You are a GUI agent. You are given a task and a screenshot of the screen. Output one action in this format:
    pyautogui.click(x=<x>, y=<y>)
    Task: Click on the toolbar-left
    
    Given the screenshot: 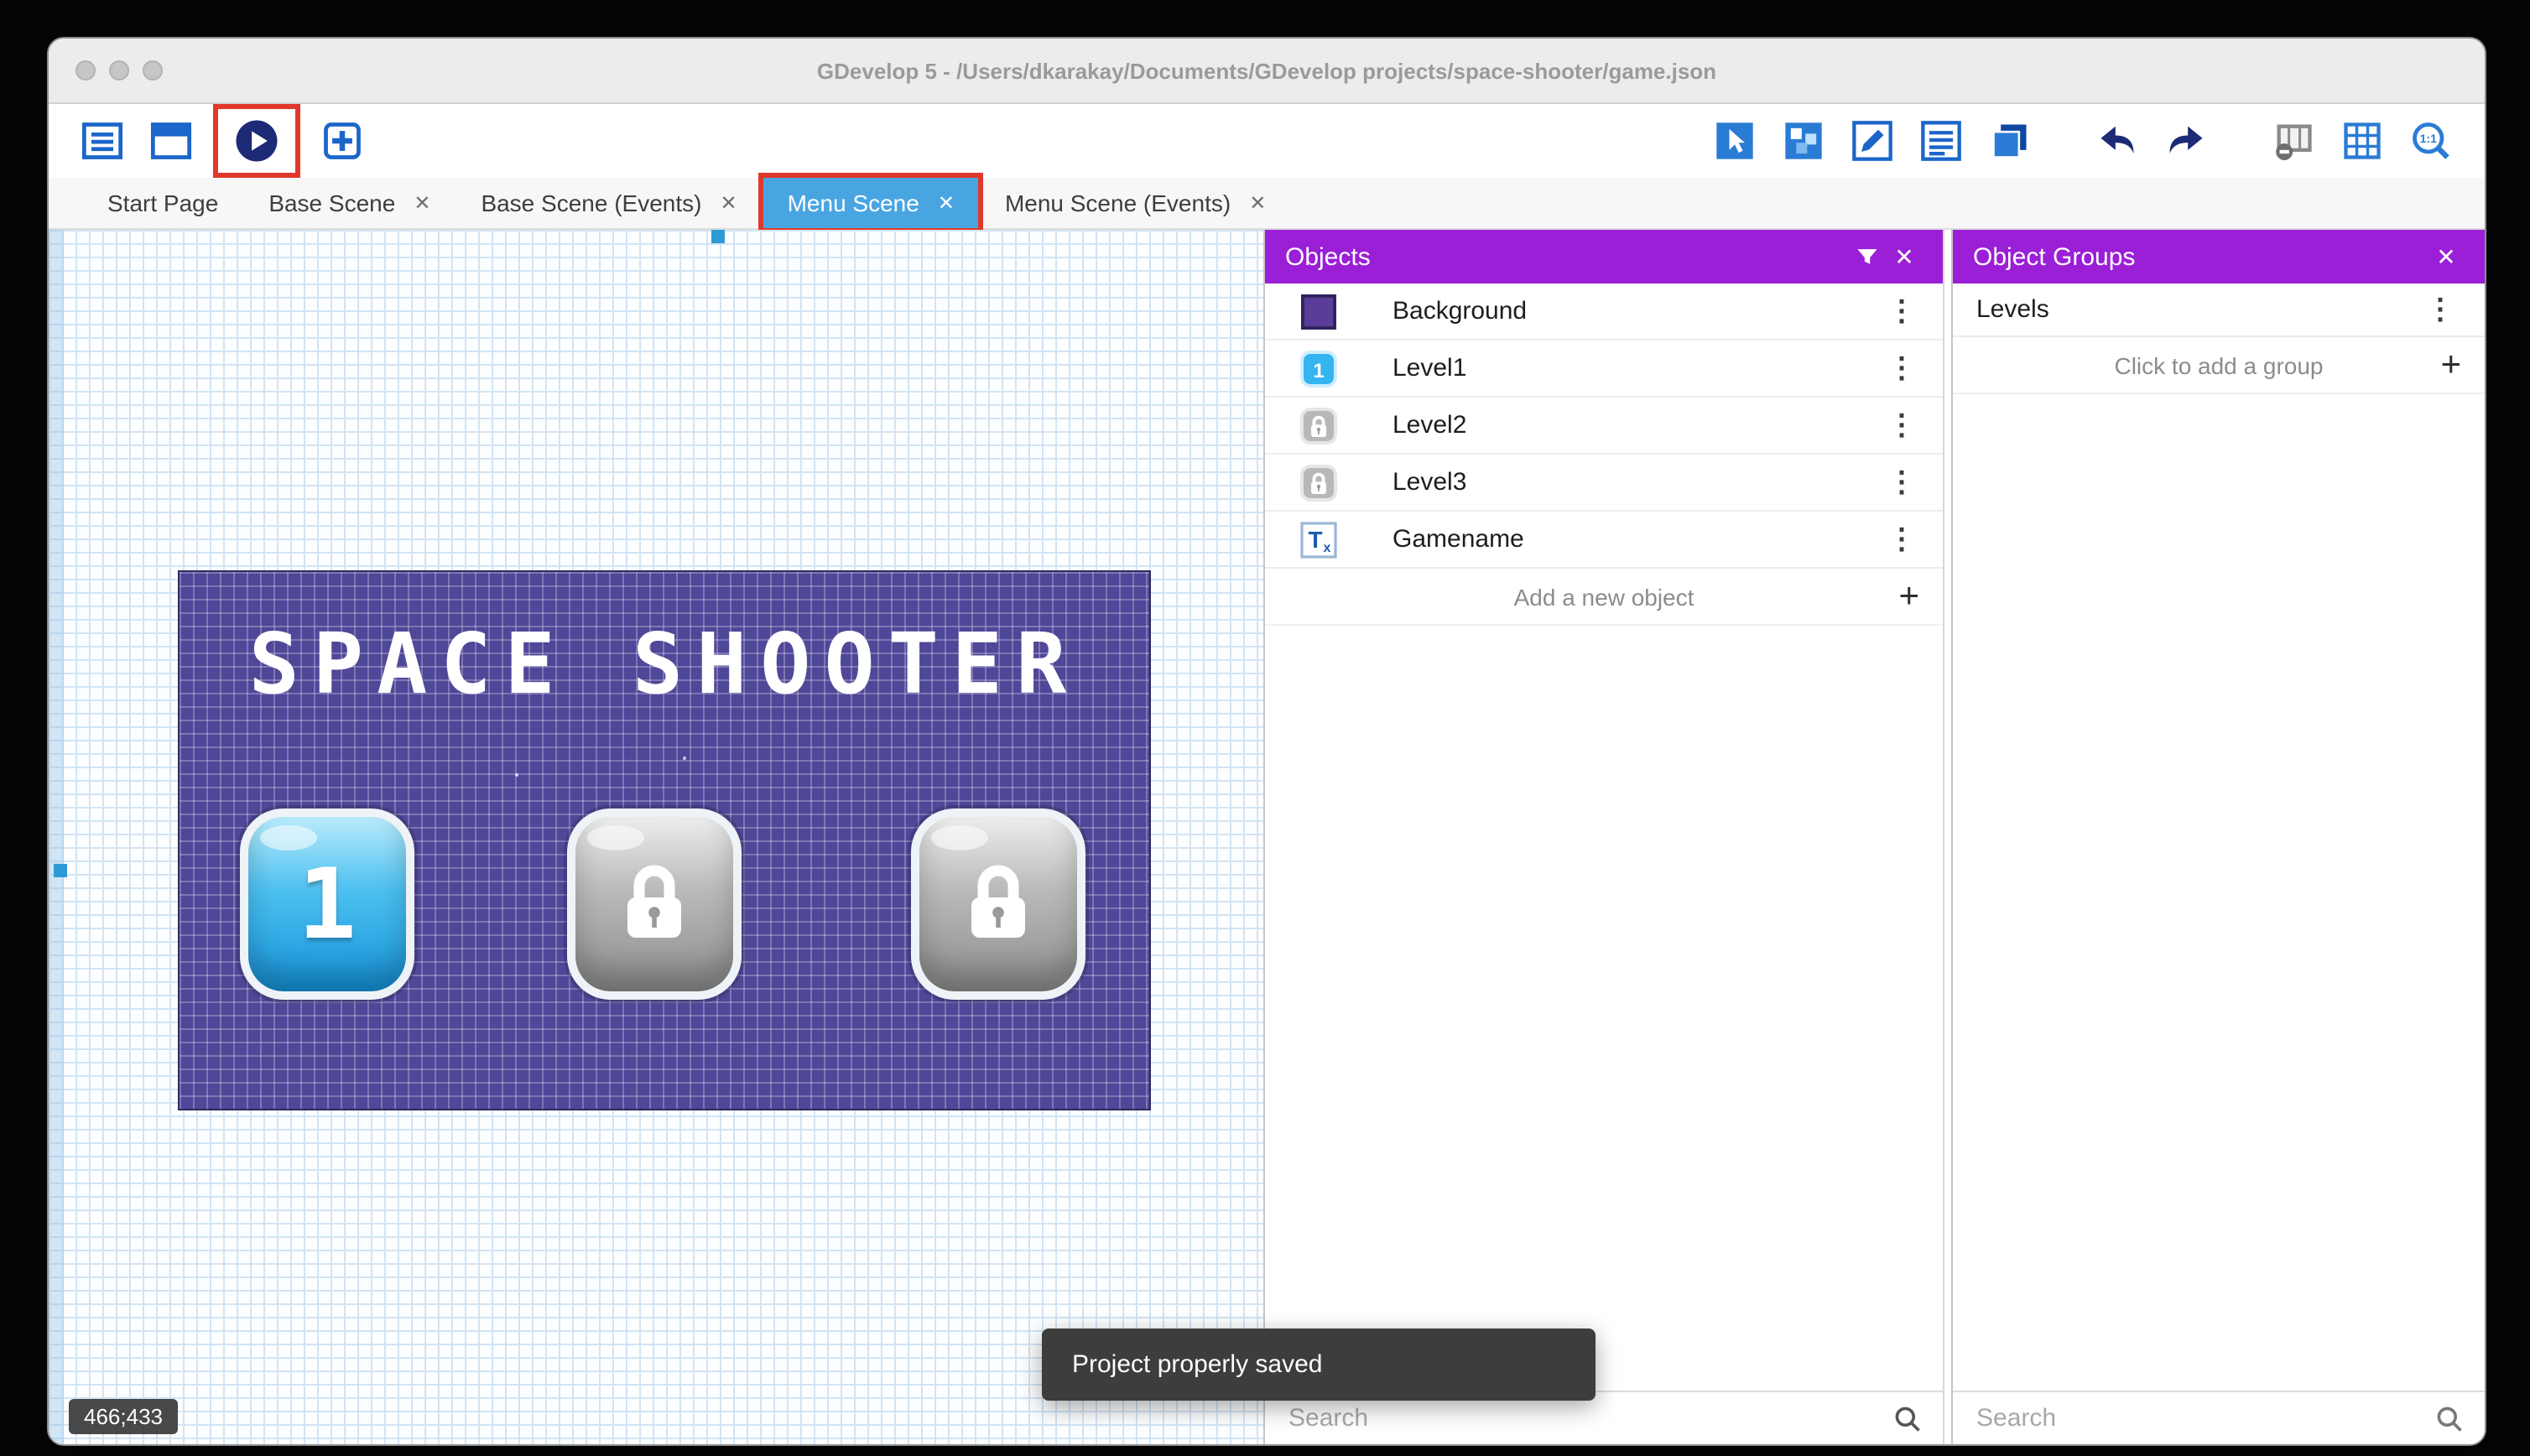 What is the action you would take?
    pyautogui.click(x=222, y=141)
    